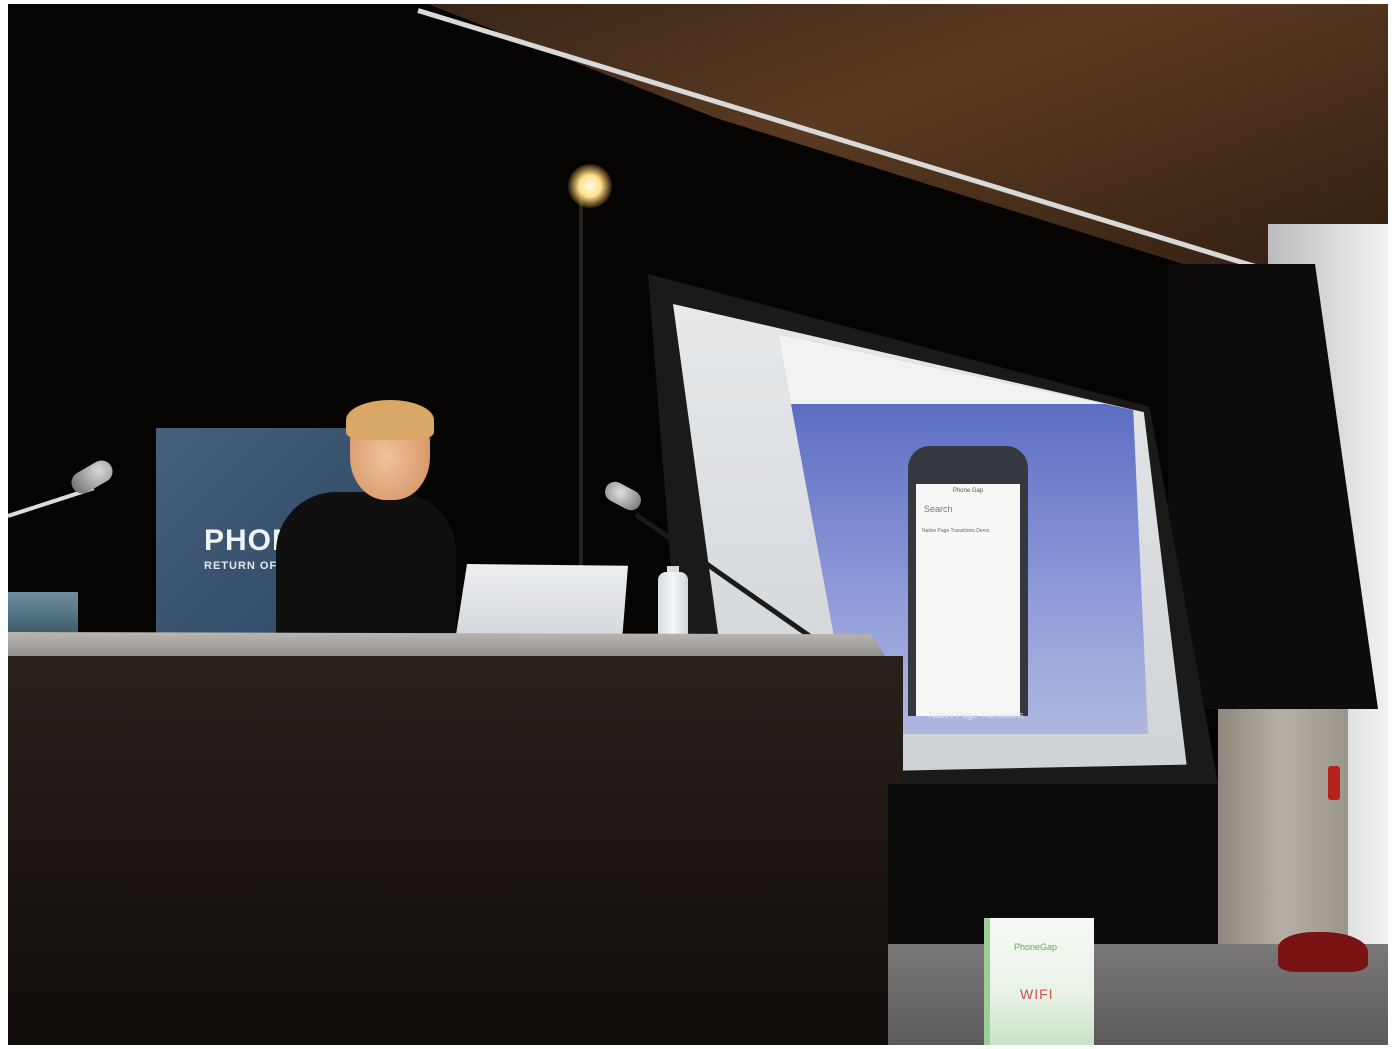  Describe the element at coordinates (1334, 783) in the screenshot. I see `fire-extinguisher` at that location.